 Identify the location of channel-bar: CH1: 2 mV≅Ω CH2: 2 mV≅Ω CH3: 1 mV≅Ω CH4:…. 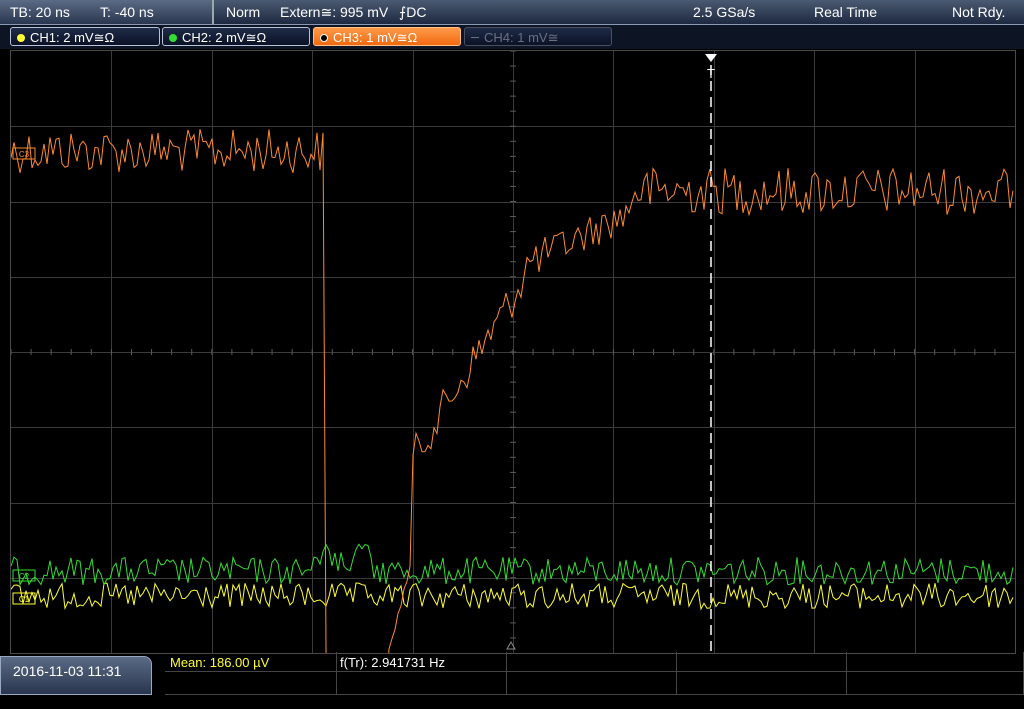
(512, 37).